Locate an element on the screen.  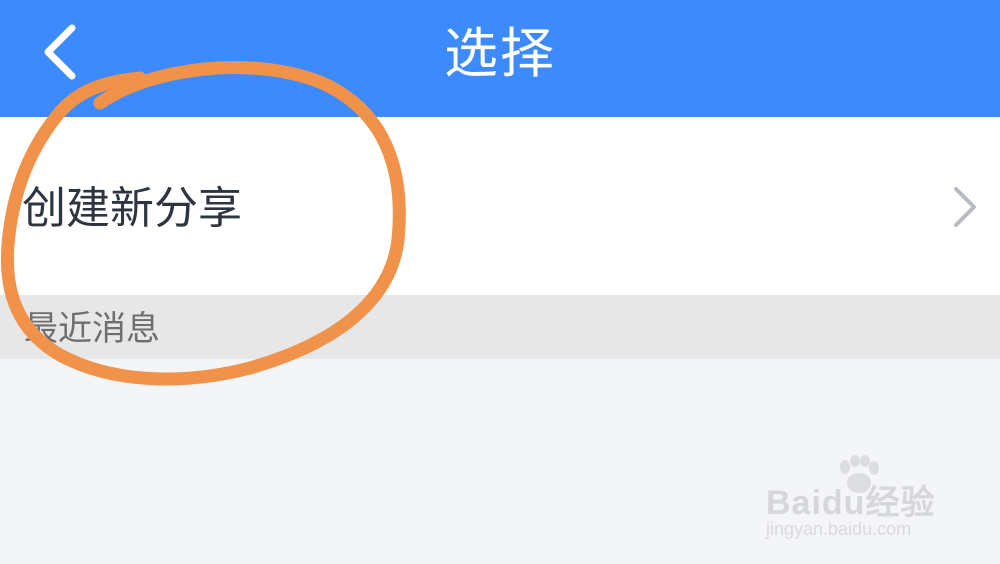
page-title: 选择 is located at coordinates (500, 53).